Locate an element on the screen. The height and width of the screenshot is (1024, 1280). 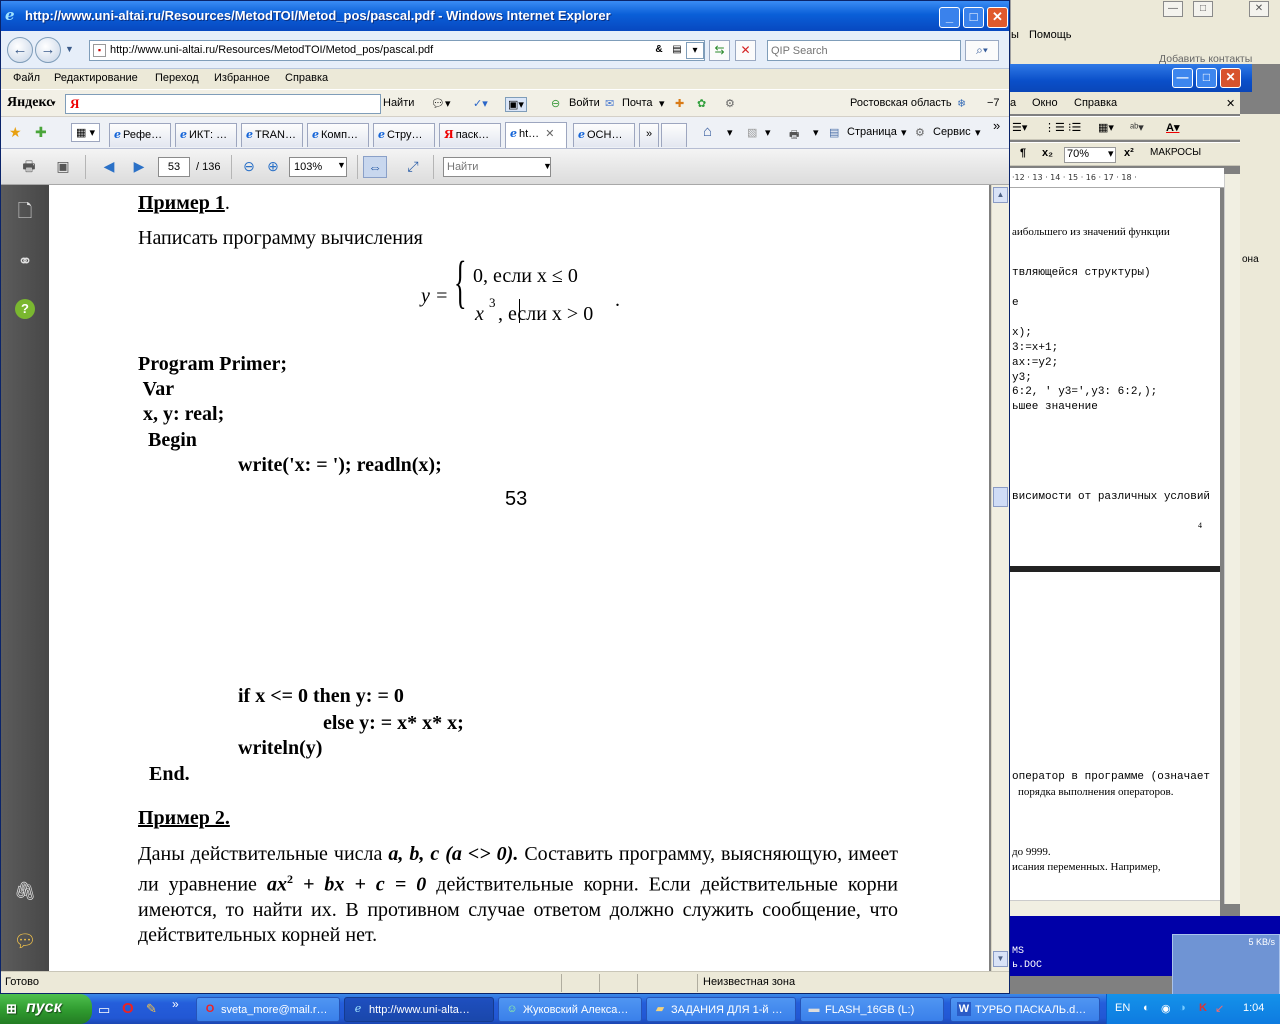
pdf-vertical-scrollbar: ▲ ▼ is located at coordinates (1000, 578).